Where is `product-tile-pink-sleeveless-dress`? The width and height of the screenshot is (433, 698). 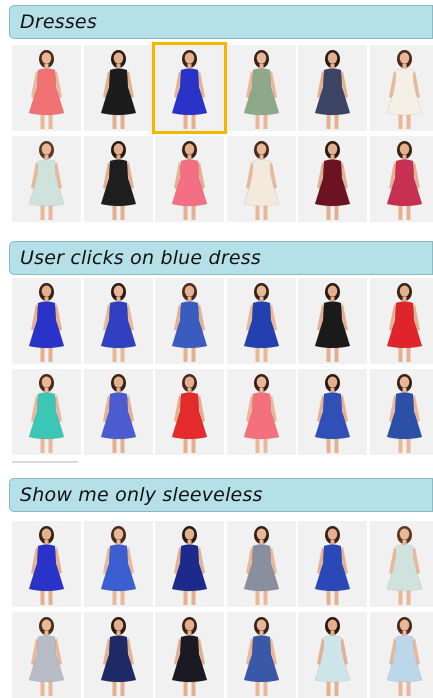 product-tile-pink-sleeveless-dress is located at coordinates (189, 179).